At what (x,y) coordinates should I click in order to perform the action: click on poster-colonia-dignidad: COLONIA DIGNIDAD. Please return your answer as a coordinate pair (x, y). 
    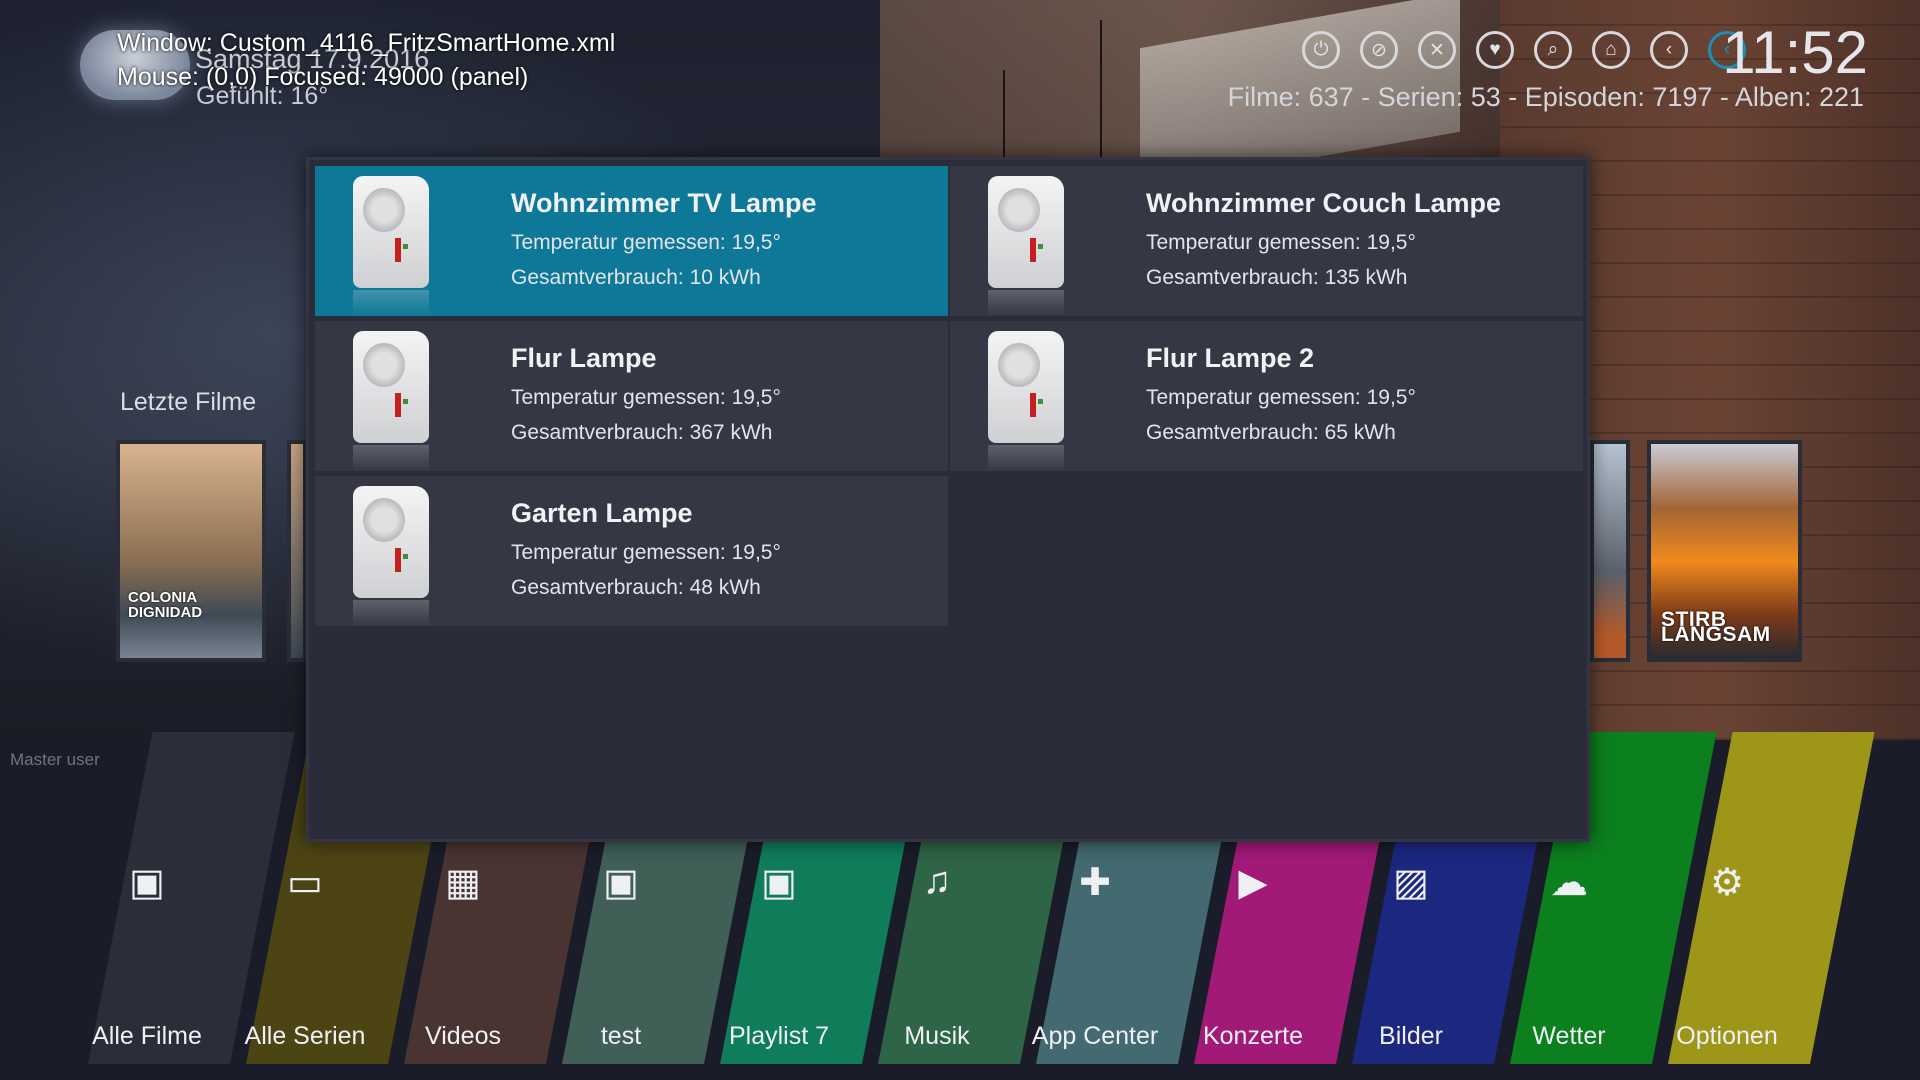
    Looking at the image, I should click on (191, 551).